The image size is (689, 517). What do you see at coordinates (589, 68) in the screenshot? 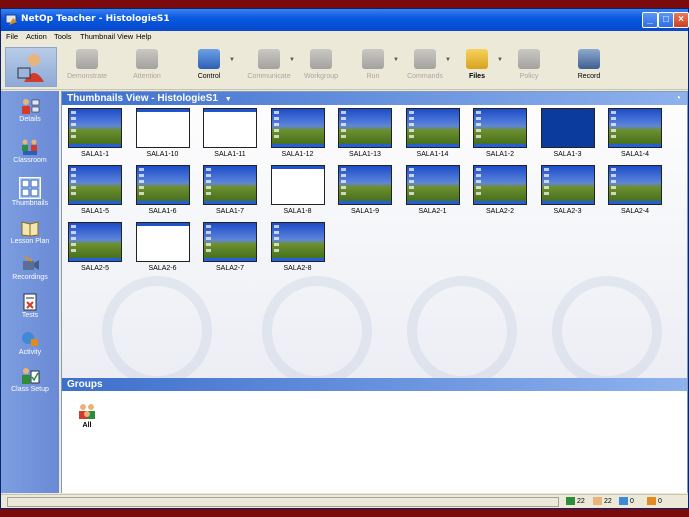
I see `record-button: Record` at bounding box center [589, 68].